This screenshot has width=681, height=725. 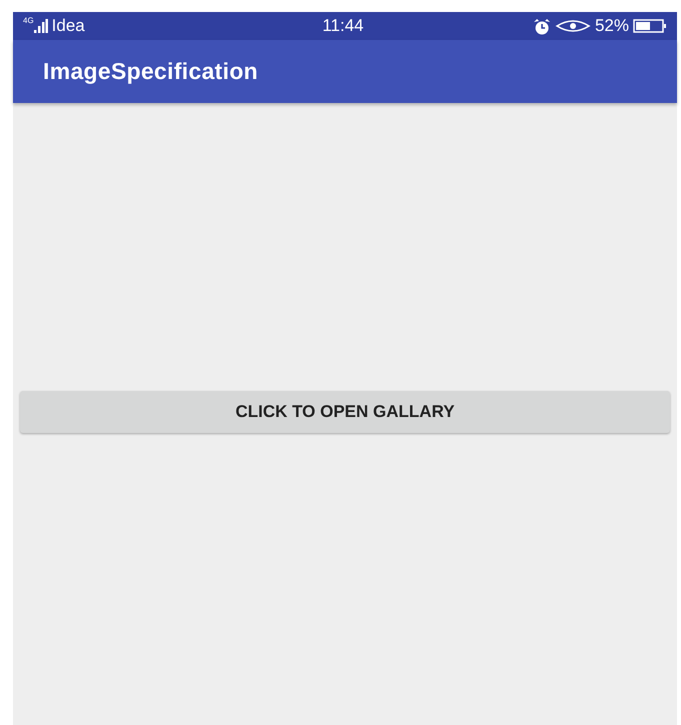 I want to click on app-title: ImageSpecification, so click(x=150, y=71).